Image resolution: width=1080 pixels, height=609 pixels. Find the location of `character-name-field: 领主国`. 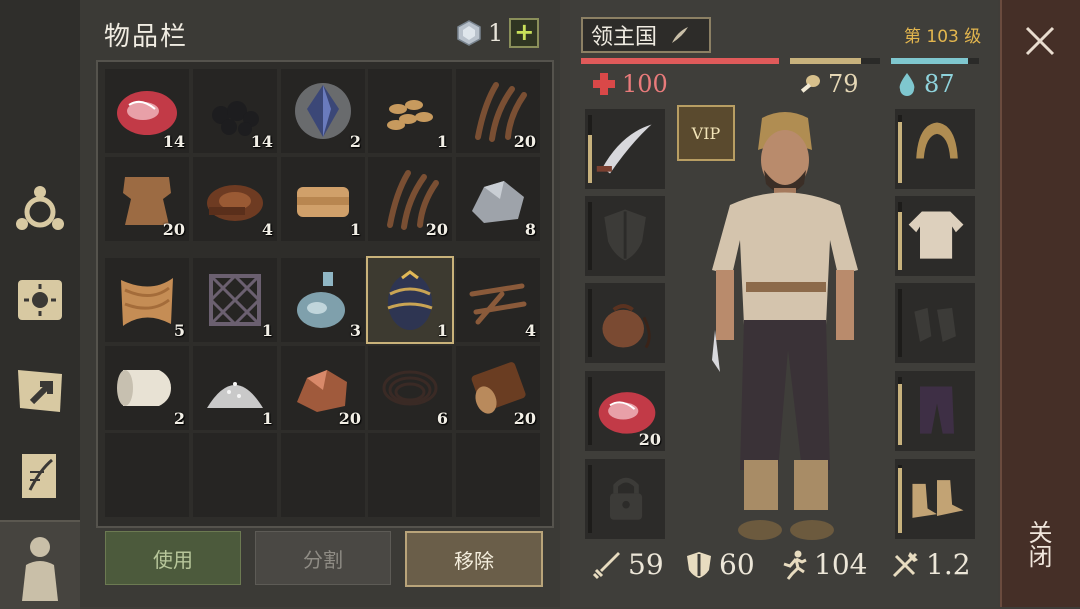

character-name-field: 领主国 is located at coordinates (646, 35).